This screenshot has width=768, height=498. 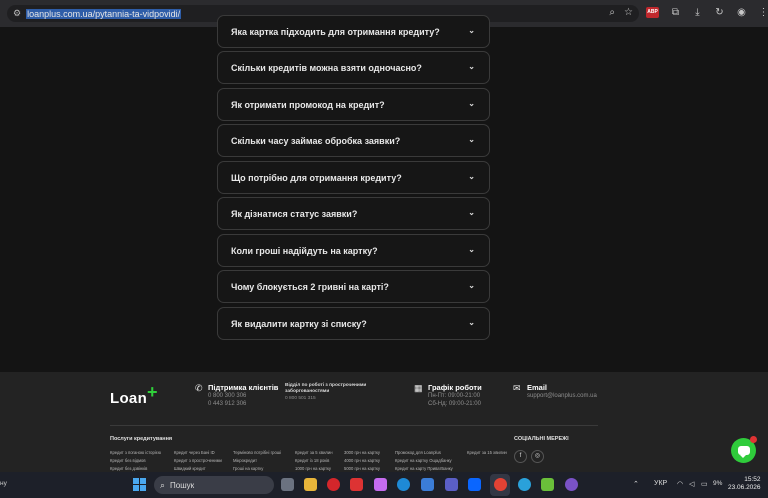 What do you see at coordinates (691, 484) in the screenshot?
I see `volume-icon: ◁` at bounding box center [691, 484].